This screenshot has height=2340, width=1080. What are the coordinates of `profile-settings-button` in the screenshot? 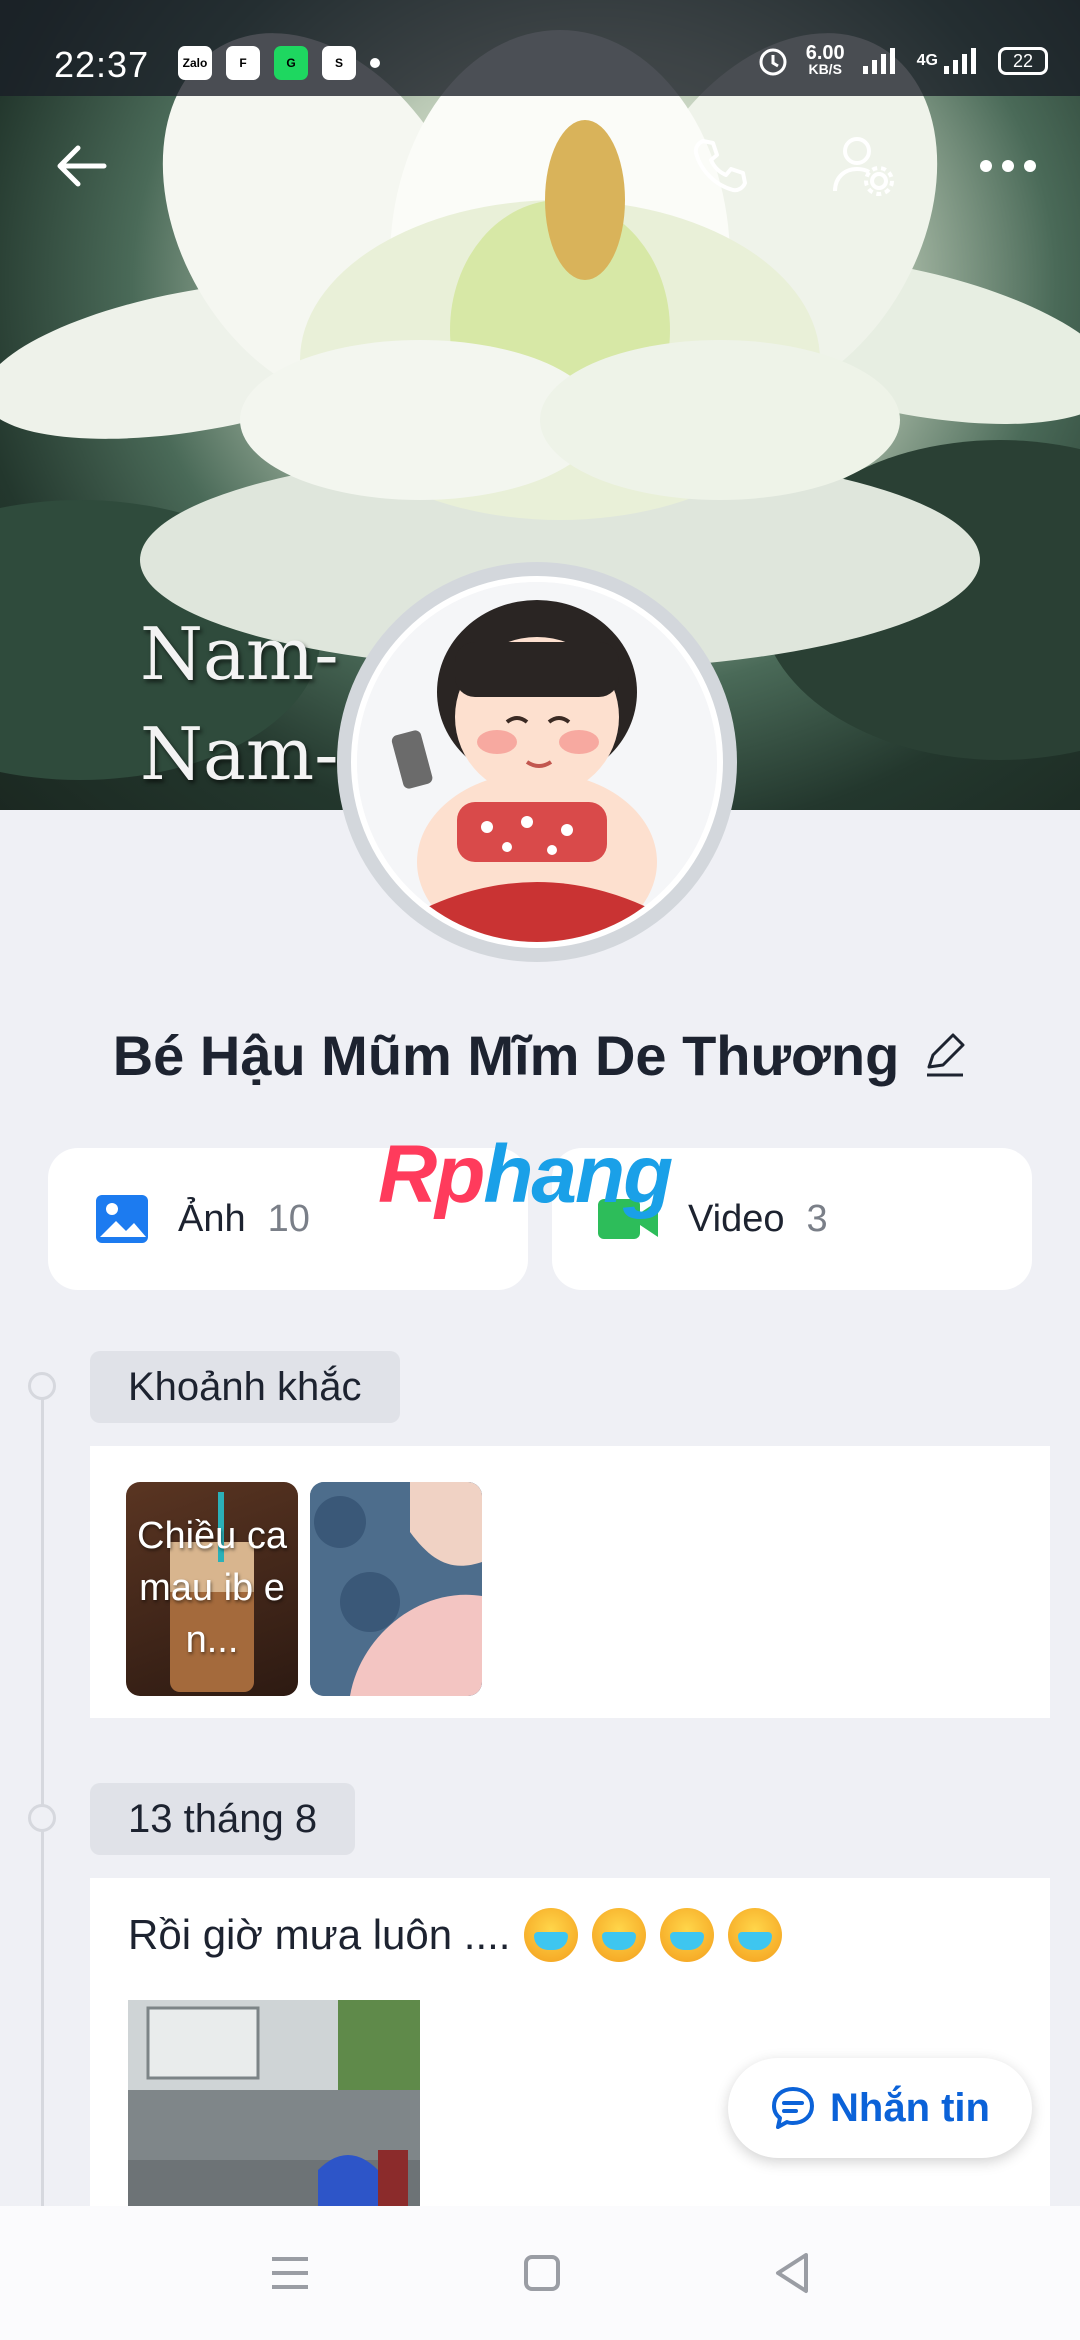 It's located at (864, 166).